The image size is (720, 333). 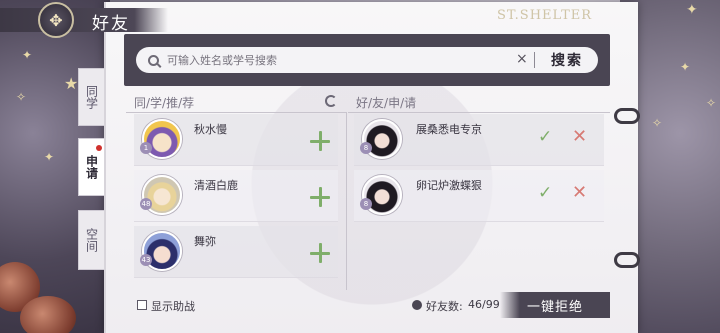 I want to click on requests-section-title: 好/友/申/请, so click(x=386, y=103).